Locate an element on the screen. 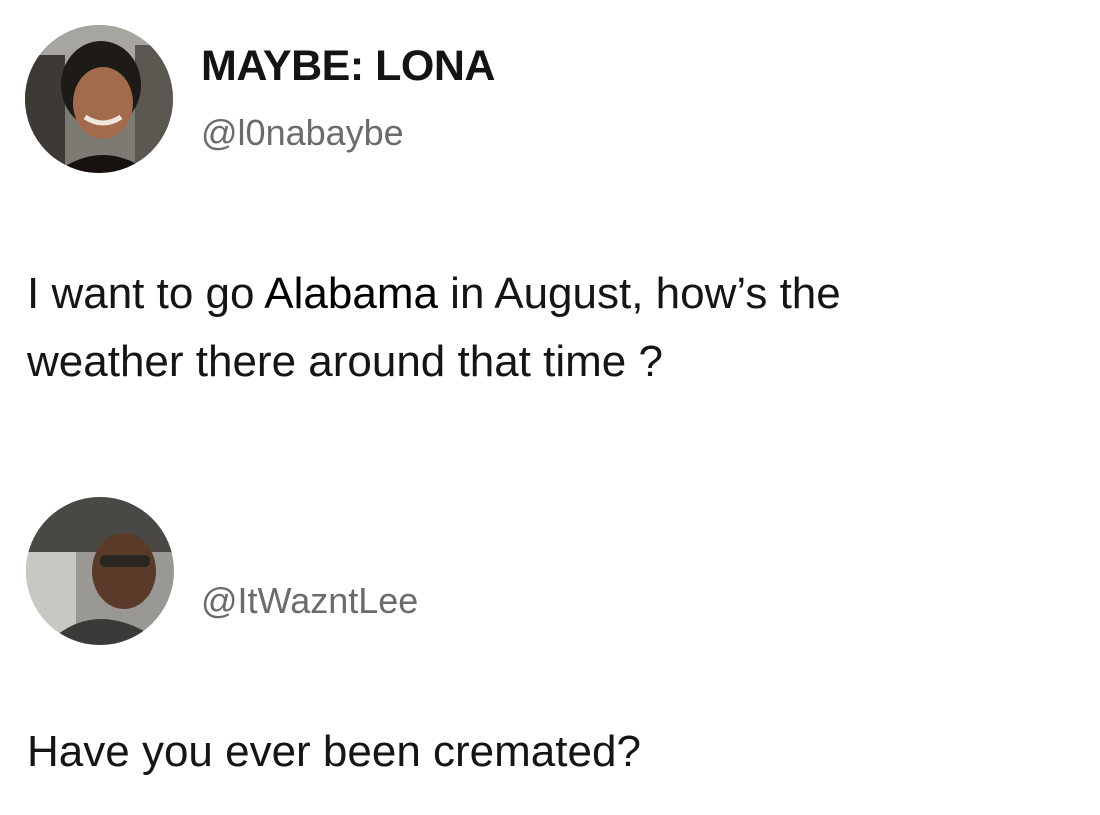 This screenshot has width=1100, height=815. avatar-lona is located at coordinates (99, 99).